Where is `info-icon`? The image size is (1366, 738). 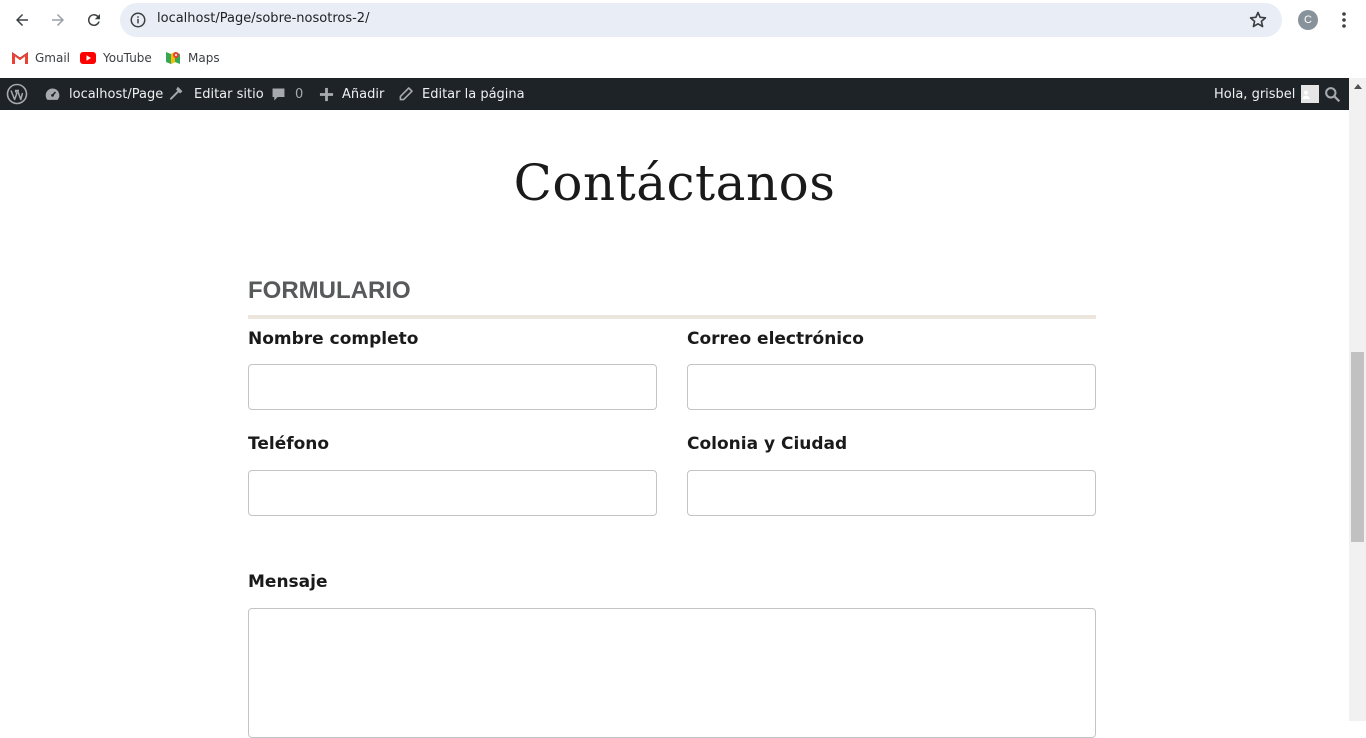 info-icon is located at coordinates (138, 20).